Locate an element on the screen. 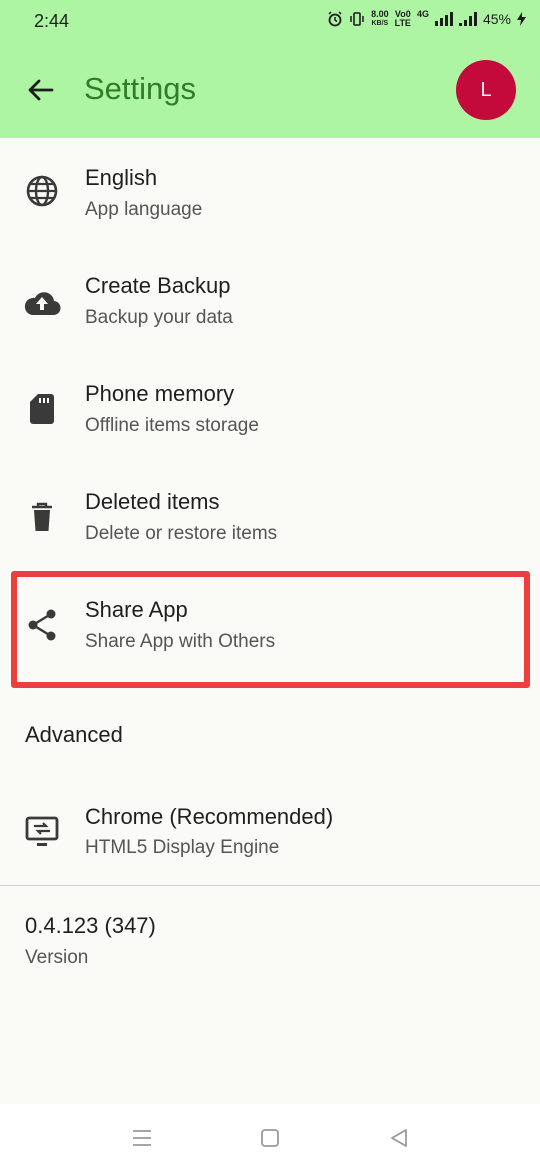 This screenshot has height=1170, width=540. home-icon is located at coordinates (270, 1138).